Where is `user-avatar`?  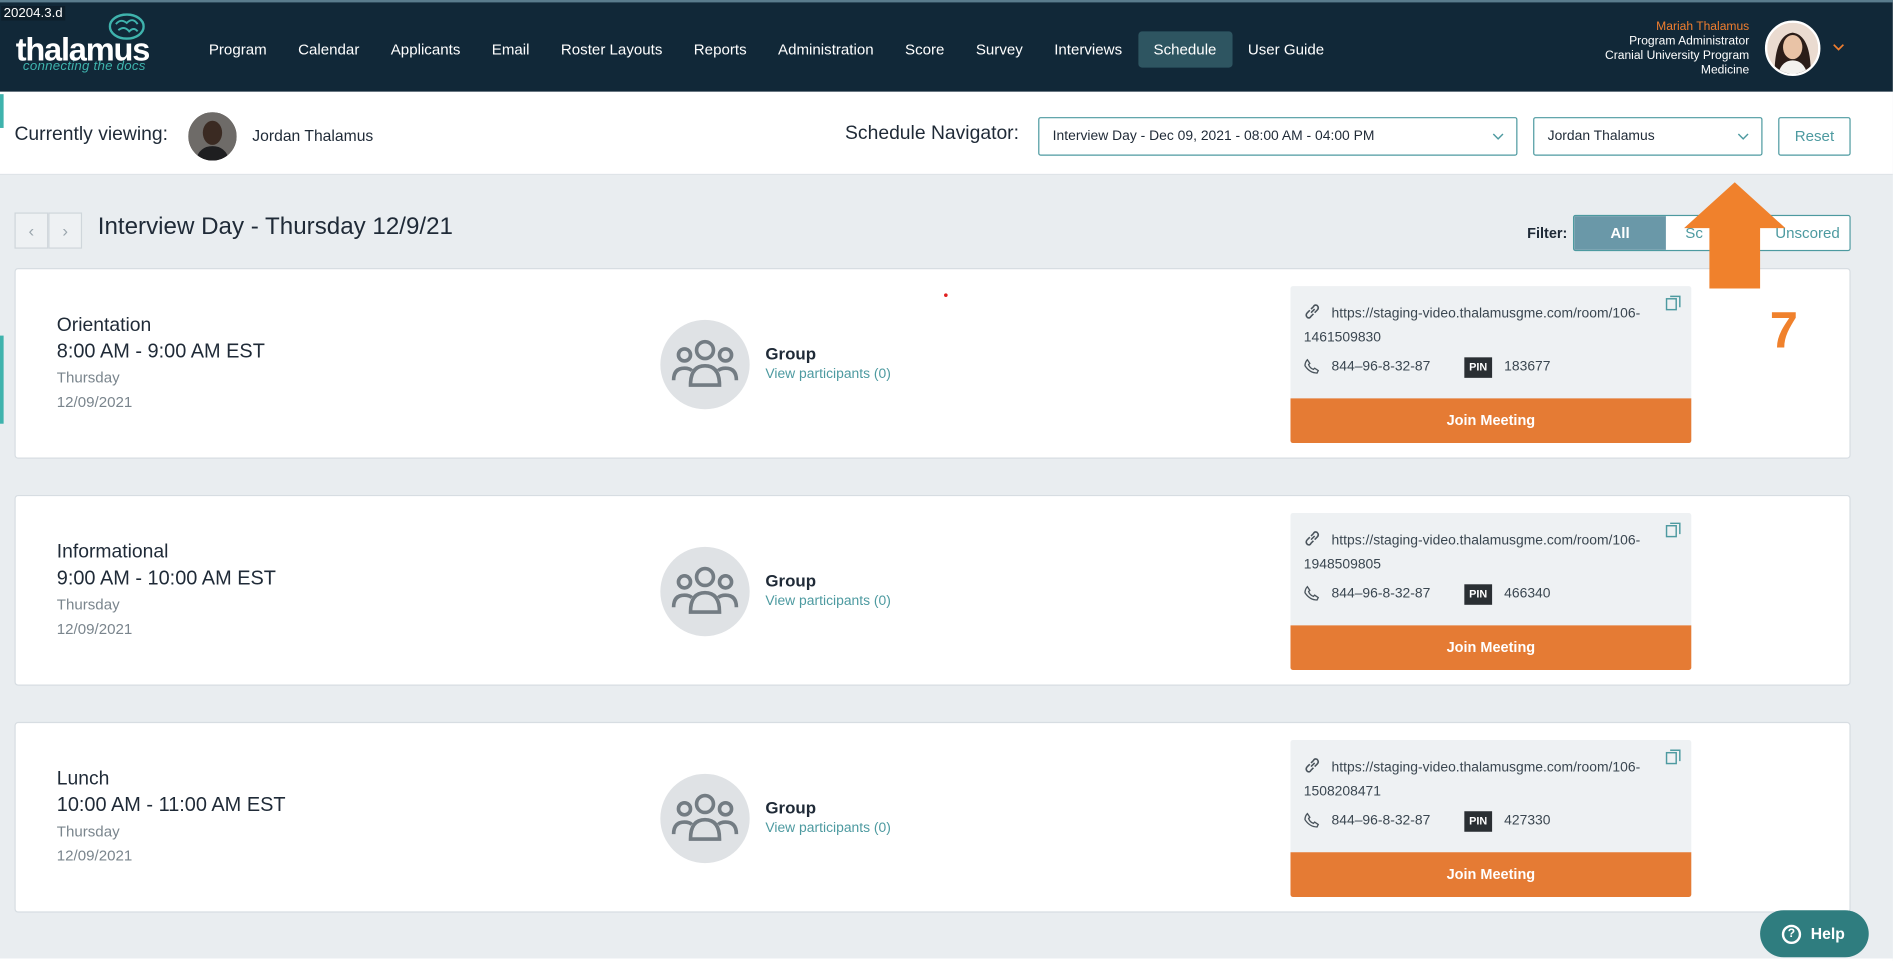 user-avatar is located at coordinates (1792, 48).